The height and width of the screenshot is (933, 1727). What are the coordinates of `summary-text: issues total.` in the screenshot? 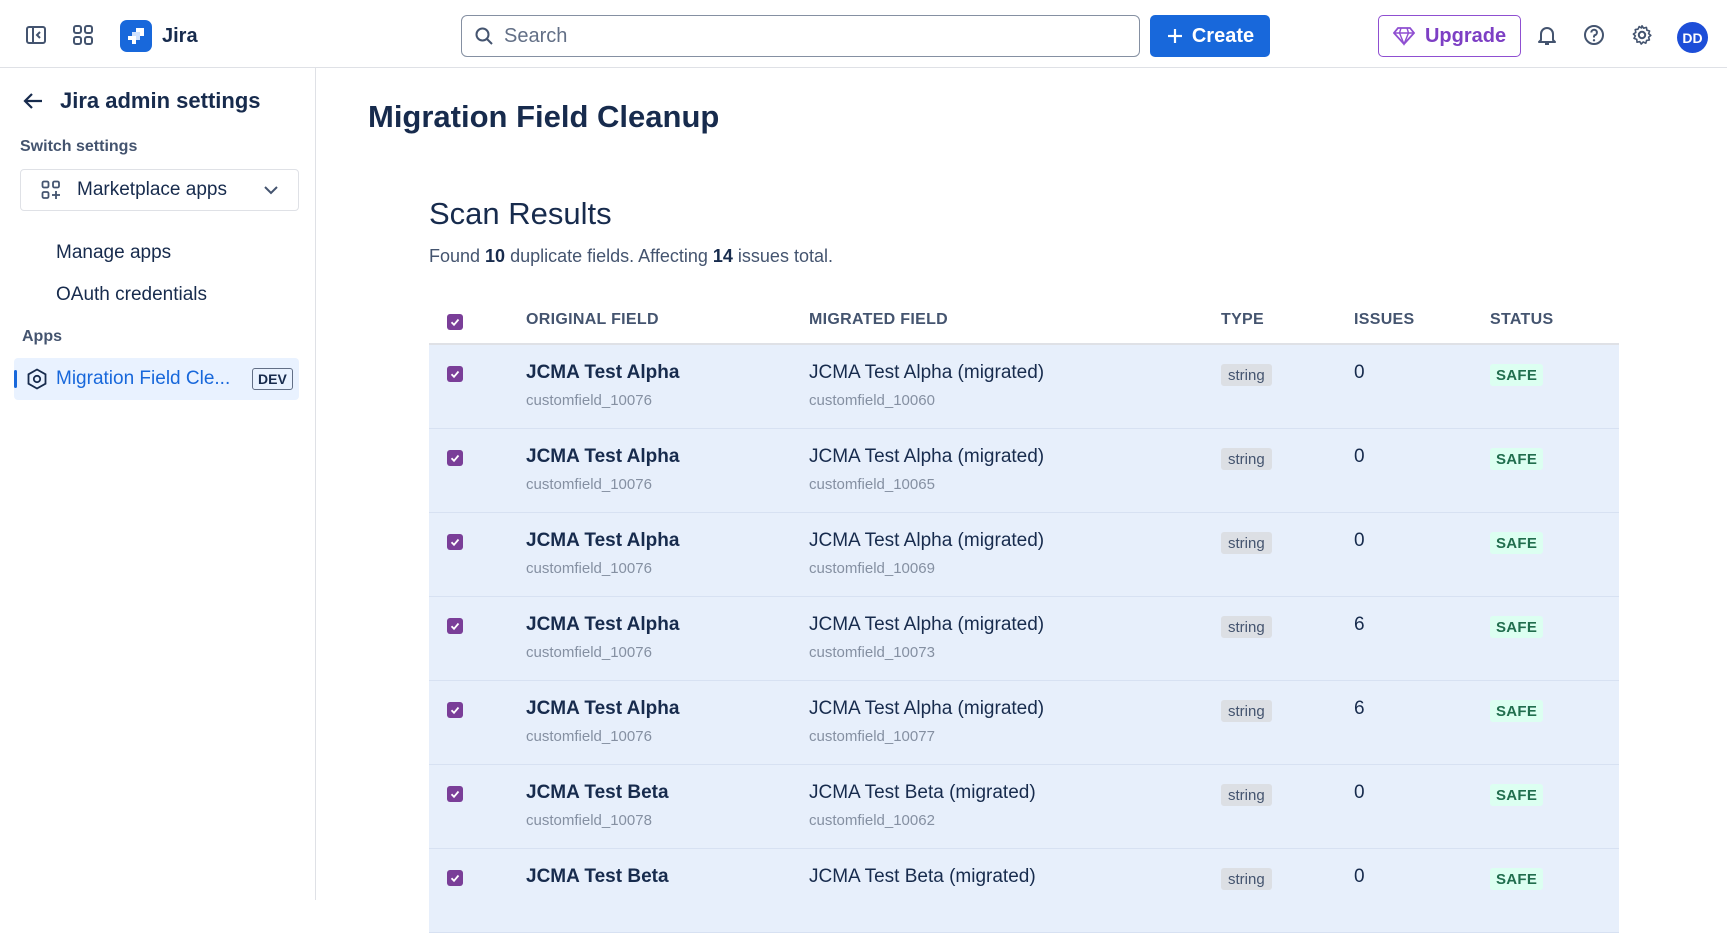 It's located at (782, 256).